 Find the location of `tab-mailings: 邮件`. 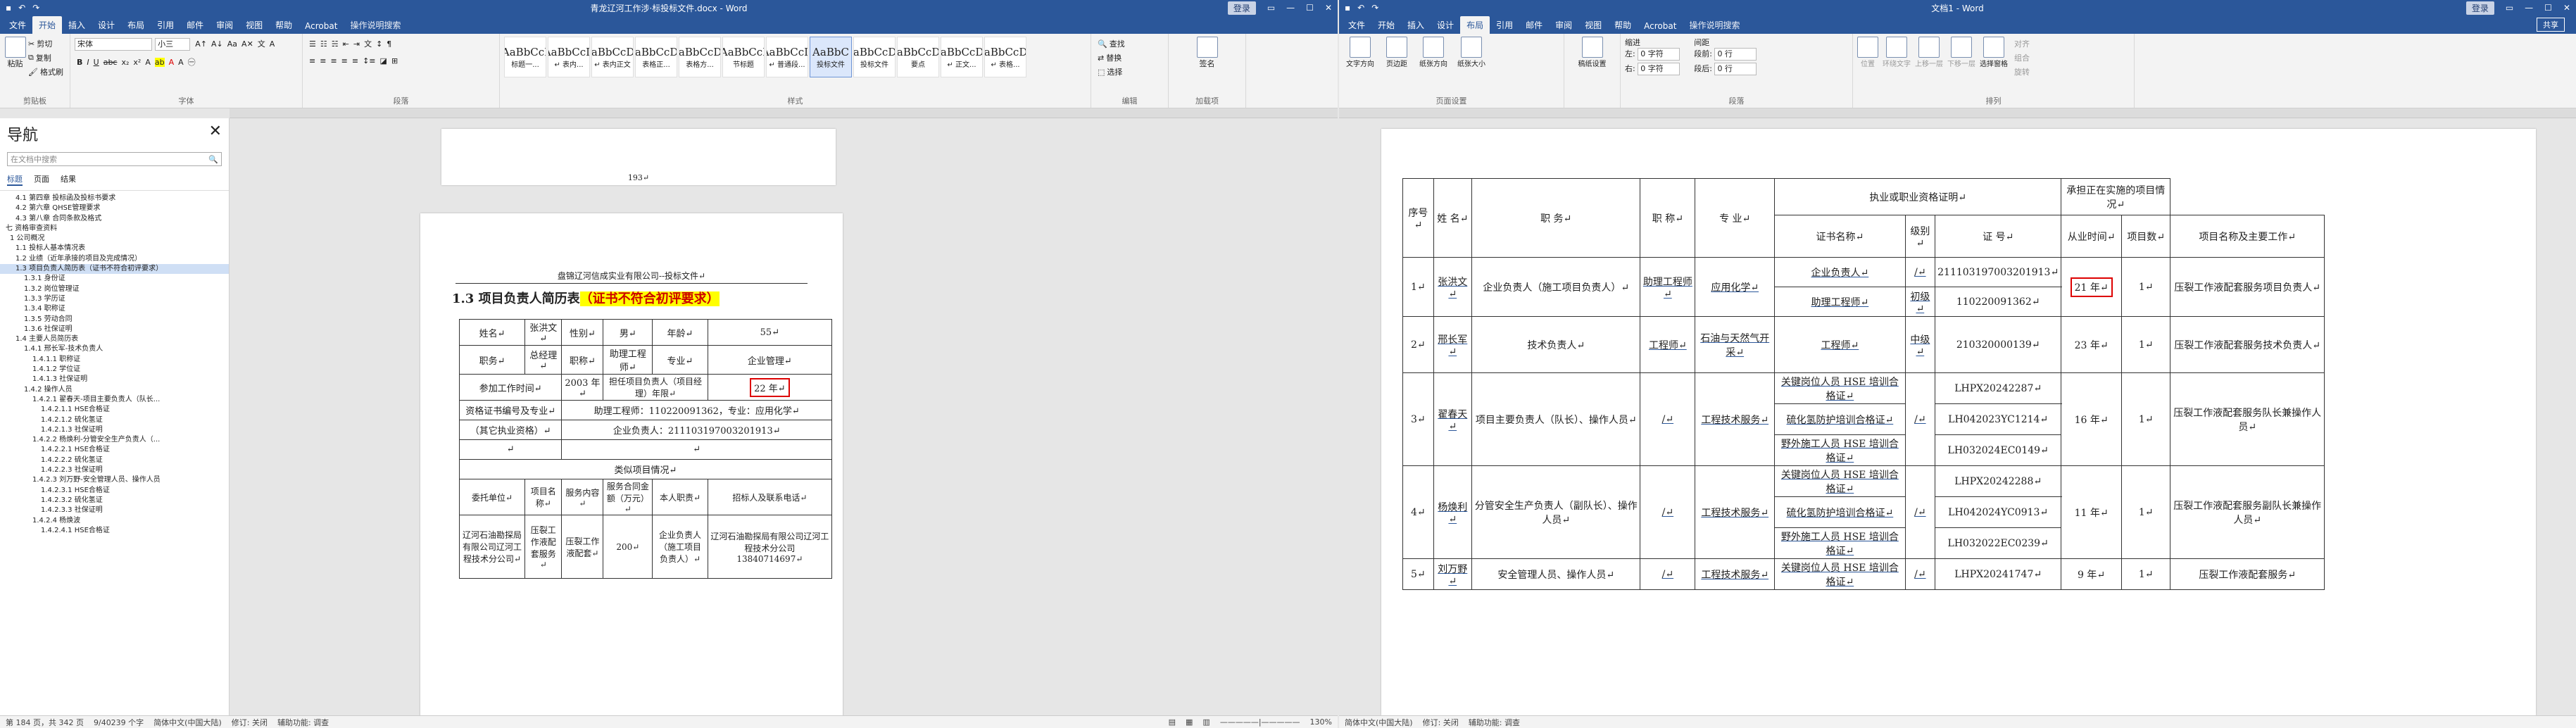

tab-mailings: 邮件 is located at coordinates (195, 25).